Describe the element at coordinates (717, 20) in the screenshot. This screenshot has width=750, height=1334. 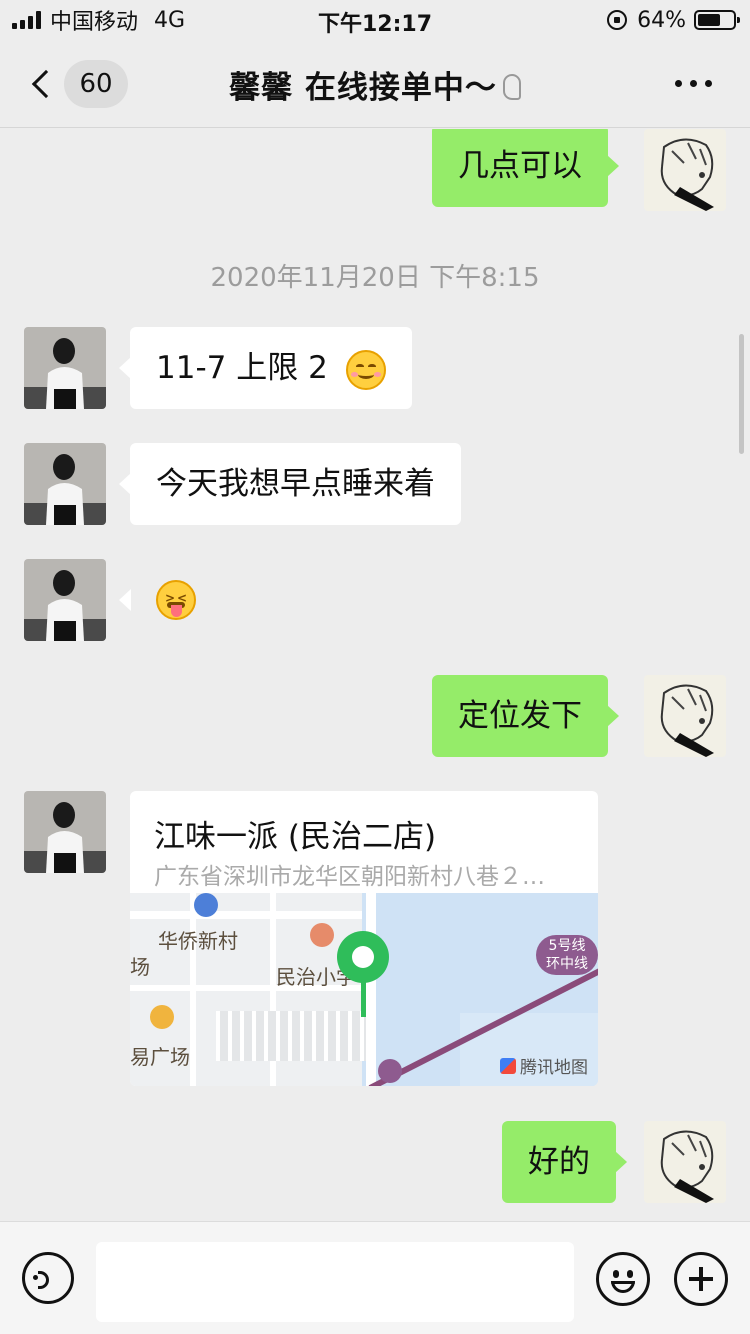
I see `battery-icon` at that location.